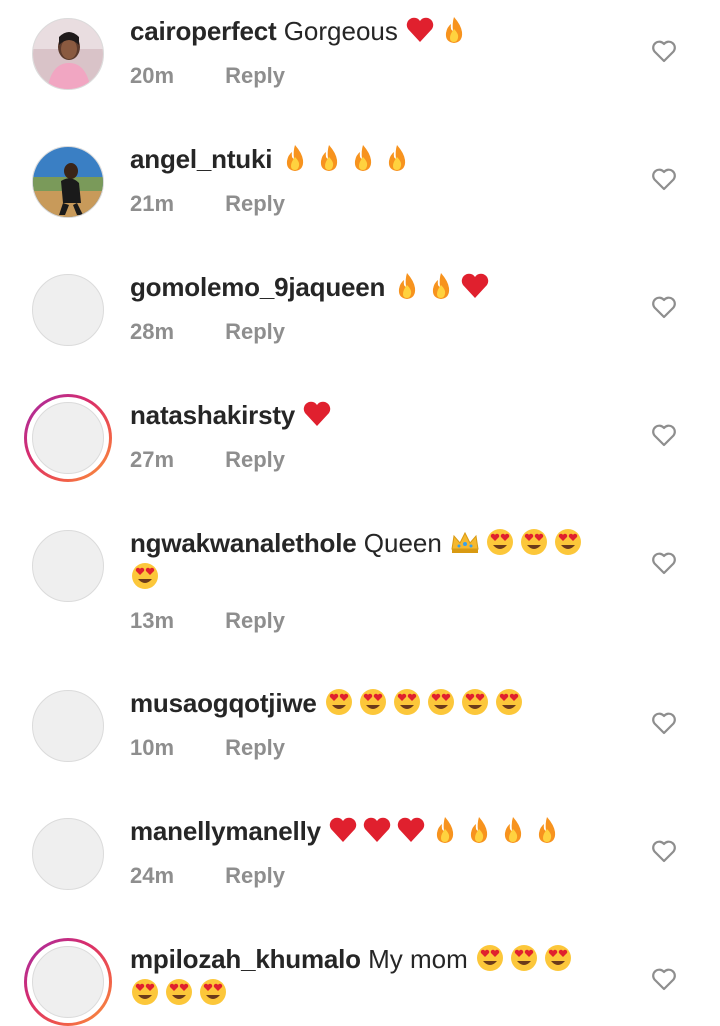 This screenshot has width=720, height=1026. What do you see at coordinates (207, 332) in the screenshot?
I see `comment-meta: 28m Reply` at bounding box center [207, 332].